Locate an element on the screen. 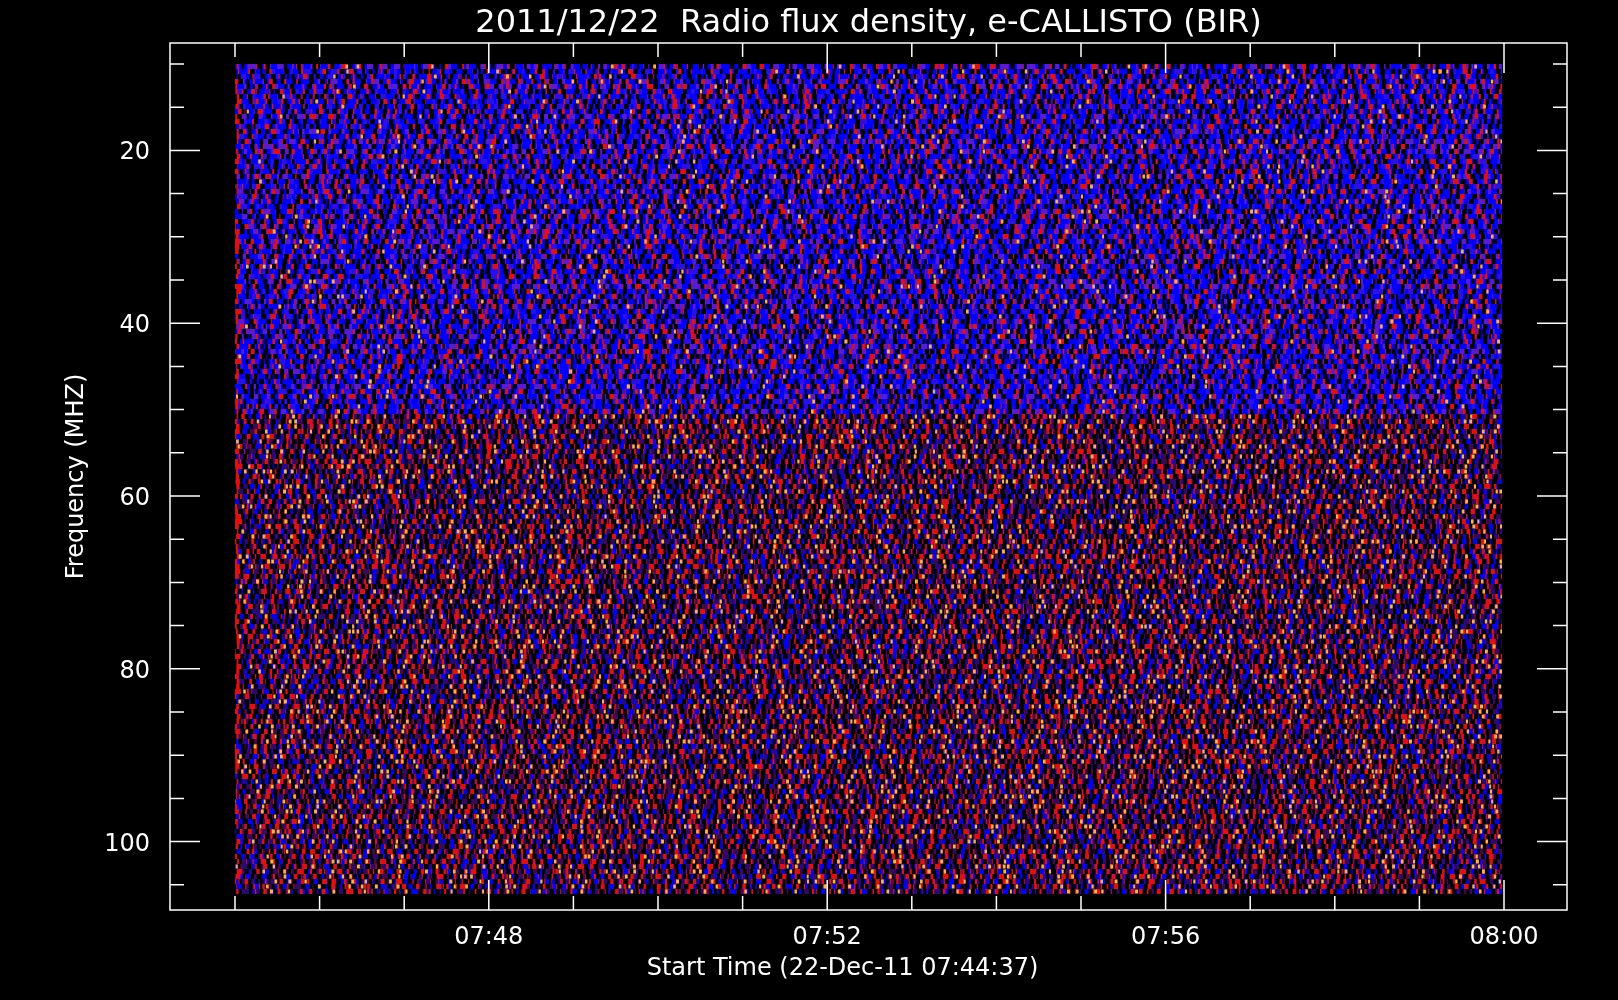 The height and width of the screenshot is (1000, 1618). y-tick-label: 100 is located at coordinates (127, 842).